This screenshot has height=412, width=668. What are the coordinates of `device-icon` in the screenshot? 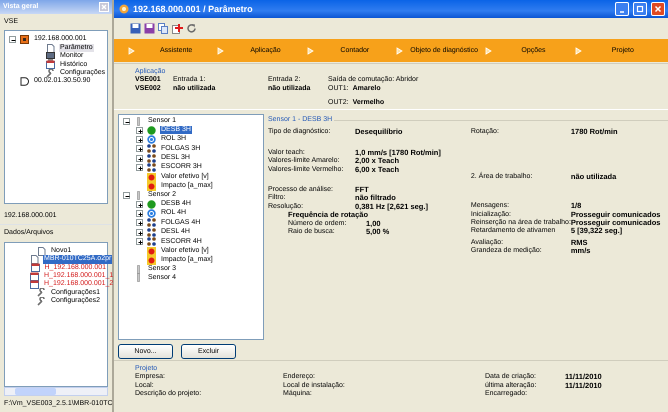 It's located at (24, 39).